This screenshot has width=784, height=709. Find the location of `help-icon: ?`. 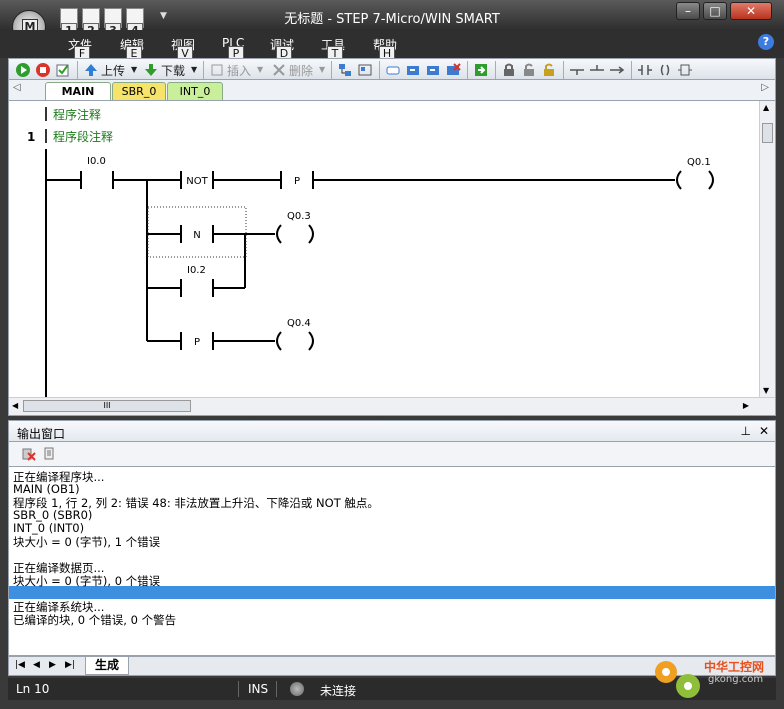

help-icon: ? is located at coordinates (766, 42).